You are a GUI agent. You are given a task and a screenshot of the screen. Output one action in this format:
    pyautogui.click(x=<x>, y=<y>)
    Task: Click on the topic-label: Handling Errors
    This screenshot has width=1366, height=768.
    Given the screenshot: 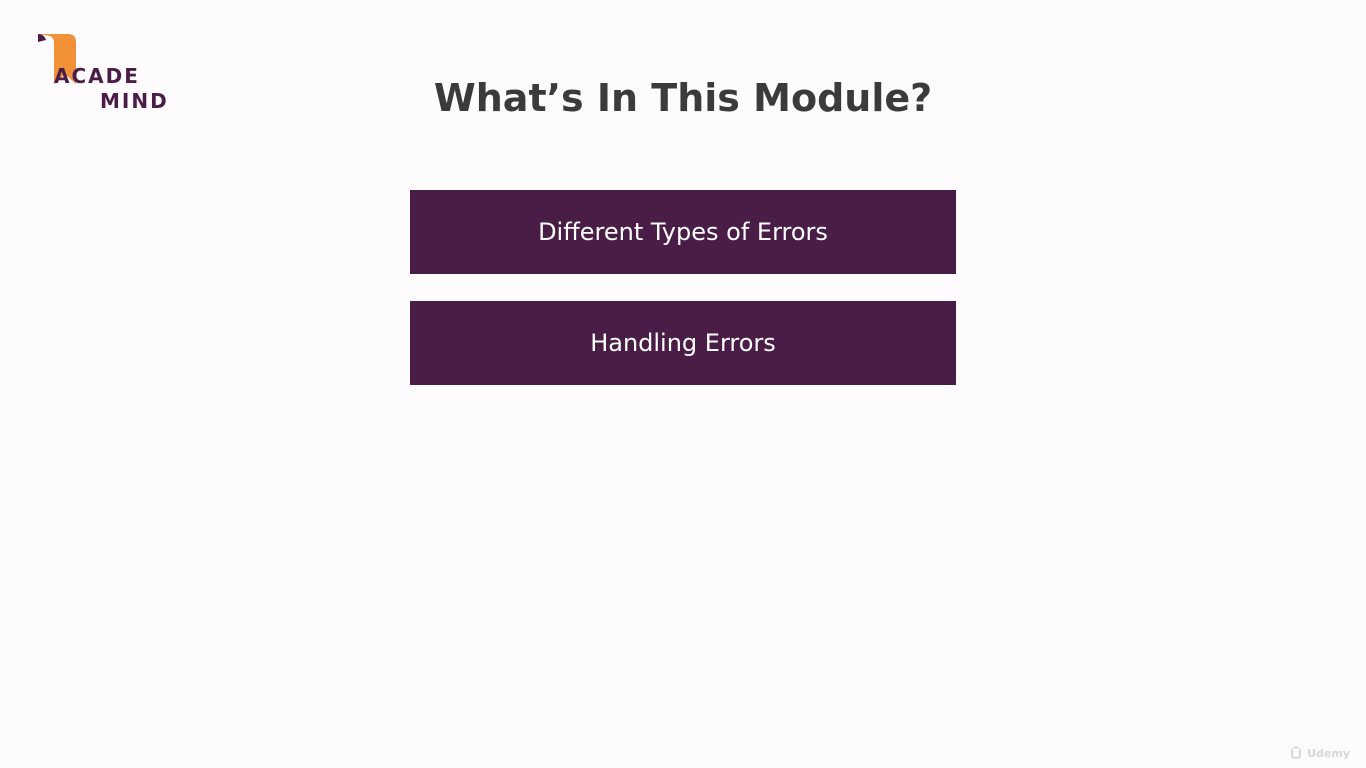 What is the action you would take?
    pyautogui.click(x=683, y=343)
    